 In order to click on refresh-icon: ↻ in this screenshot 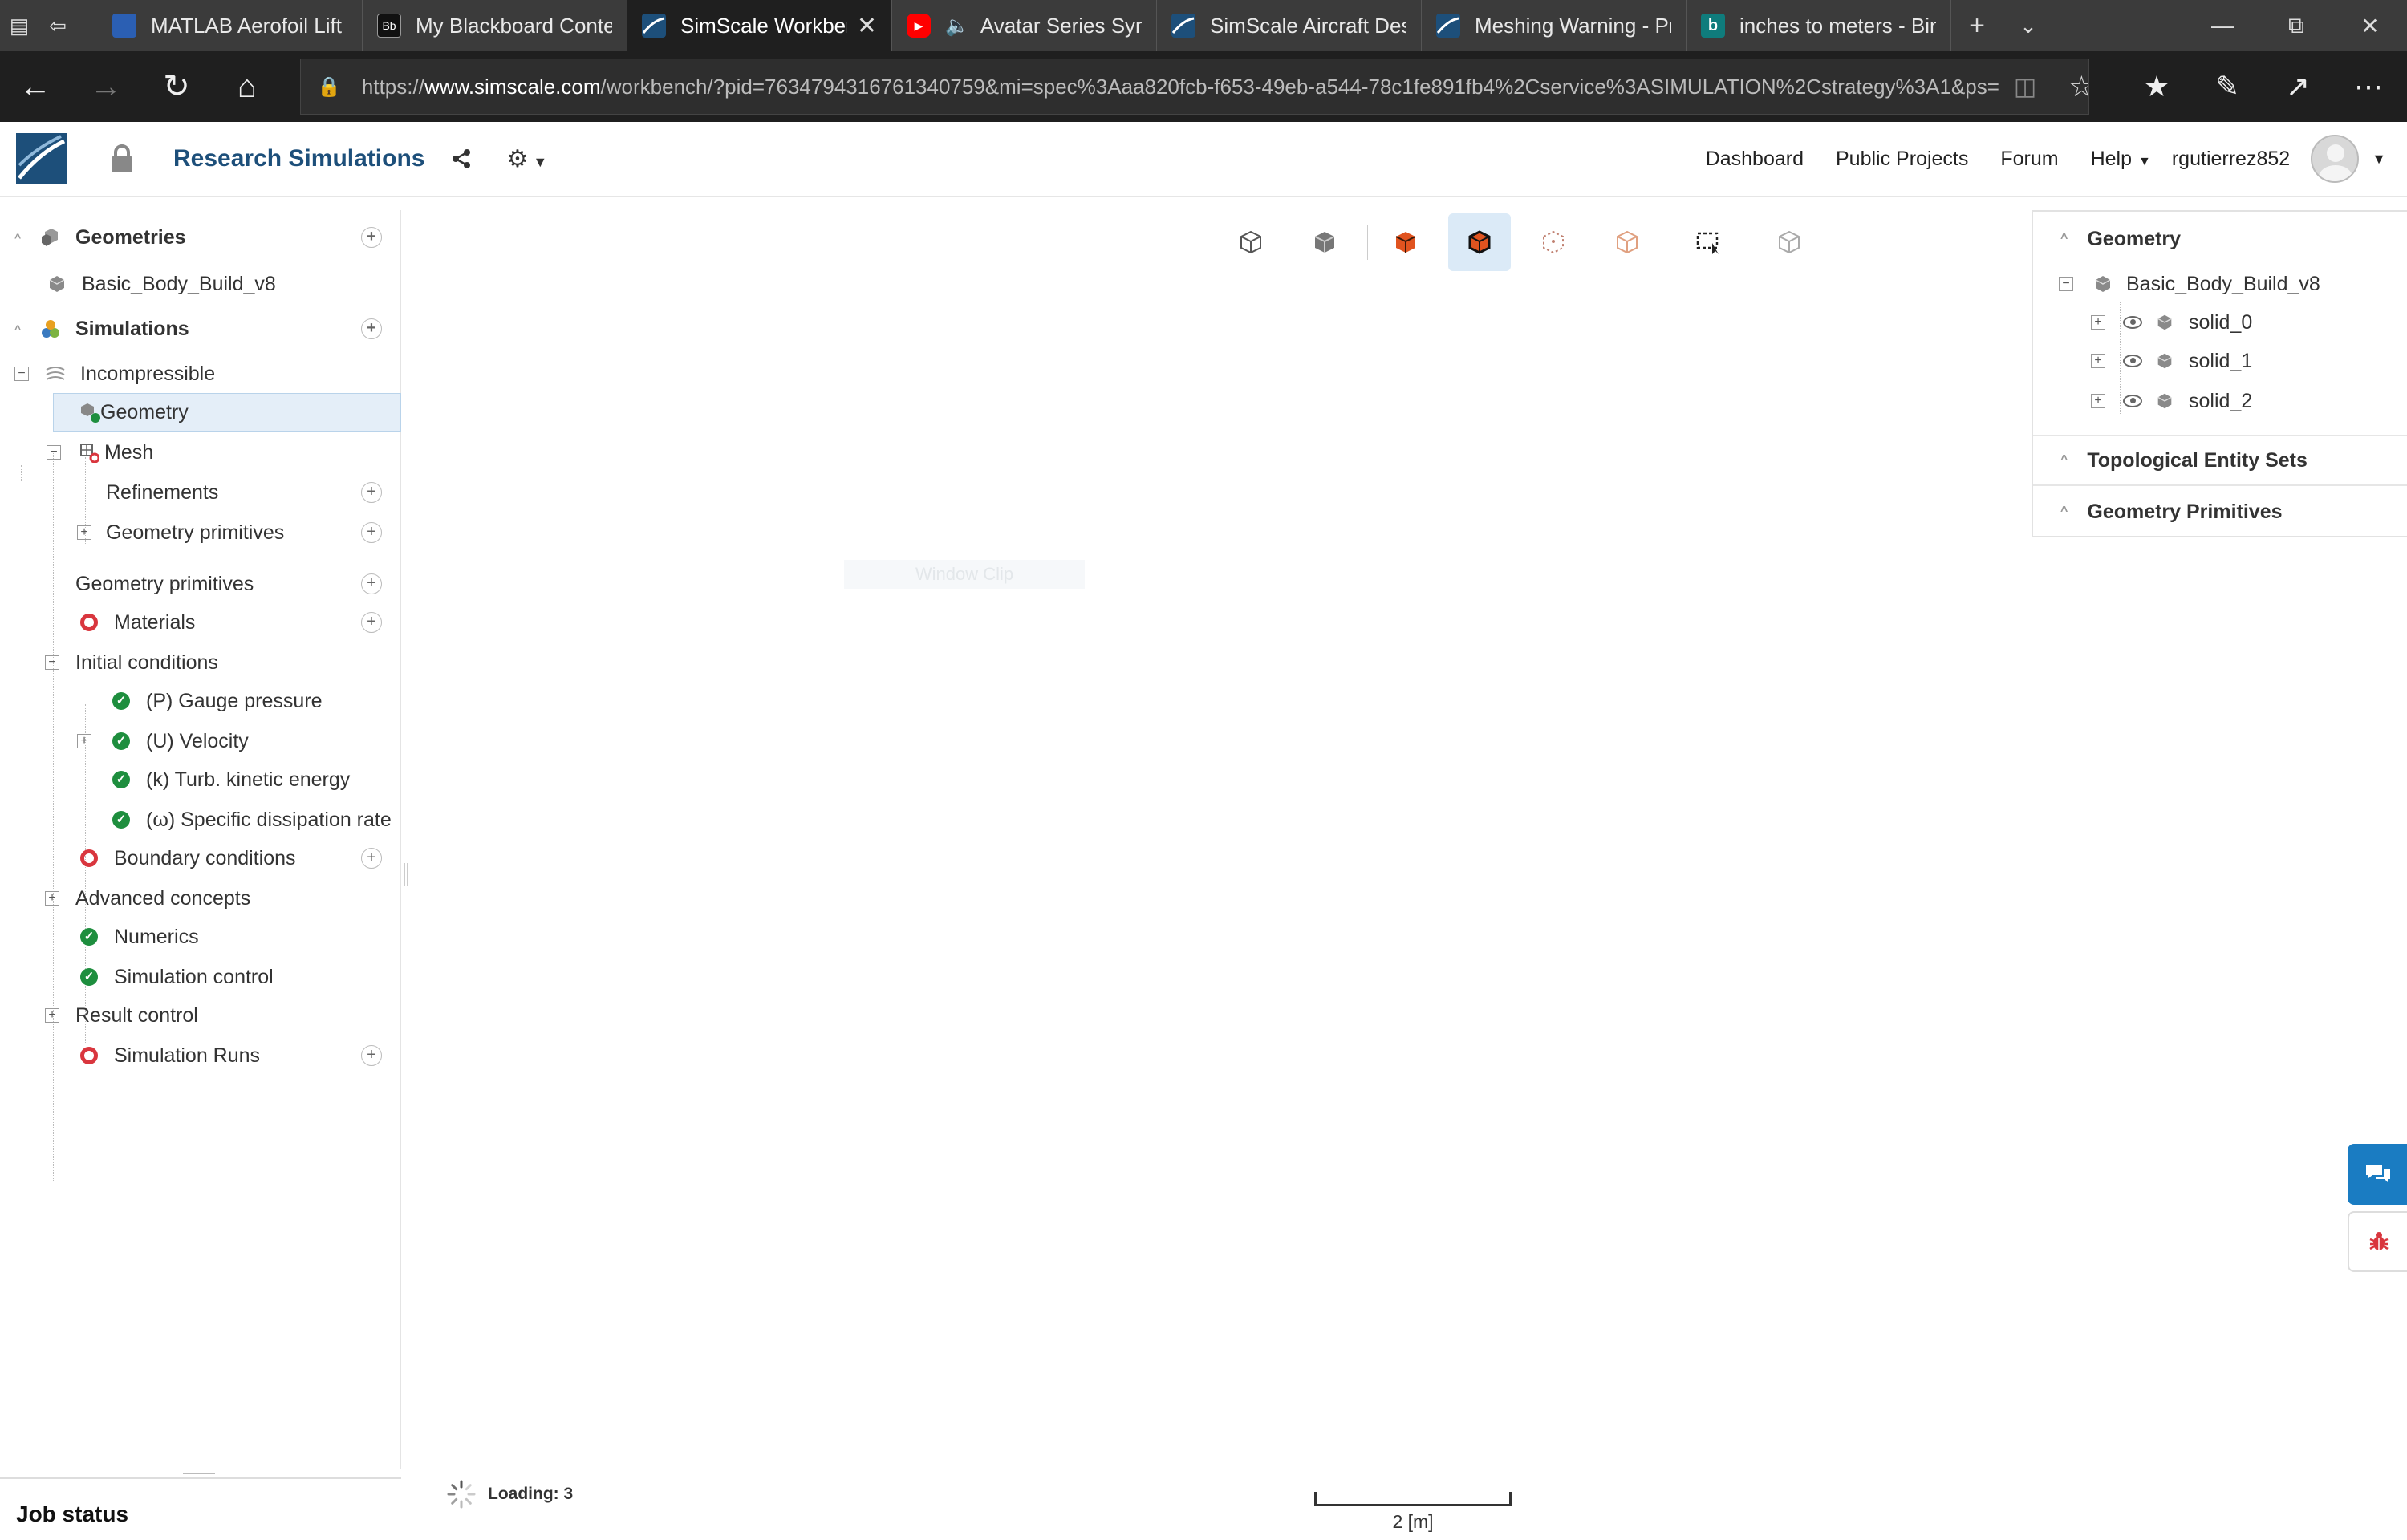, I will do `click(176, 86)`.